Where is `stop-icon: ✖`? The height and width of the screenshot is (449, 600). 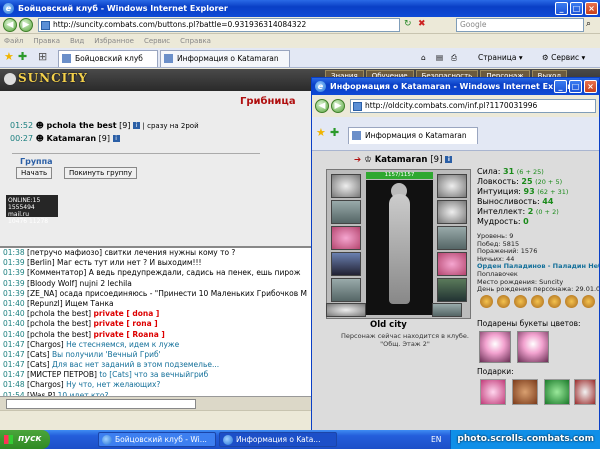 stop-icon: ✖ is located at coordinates (422, 24).